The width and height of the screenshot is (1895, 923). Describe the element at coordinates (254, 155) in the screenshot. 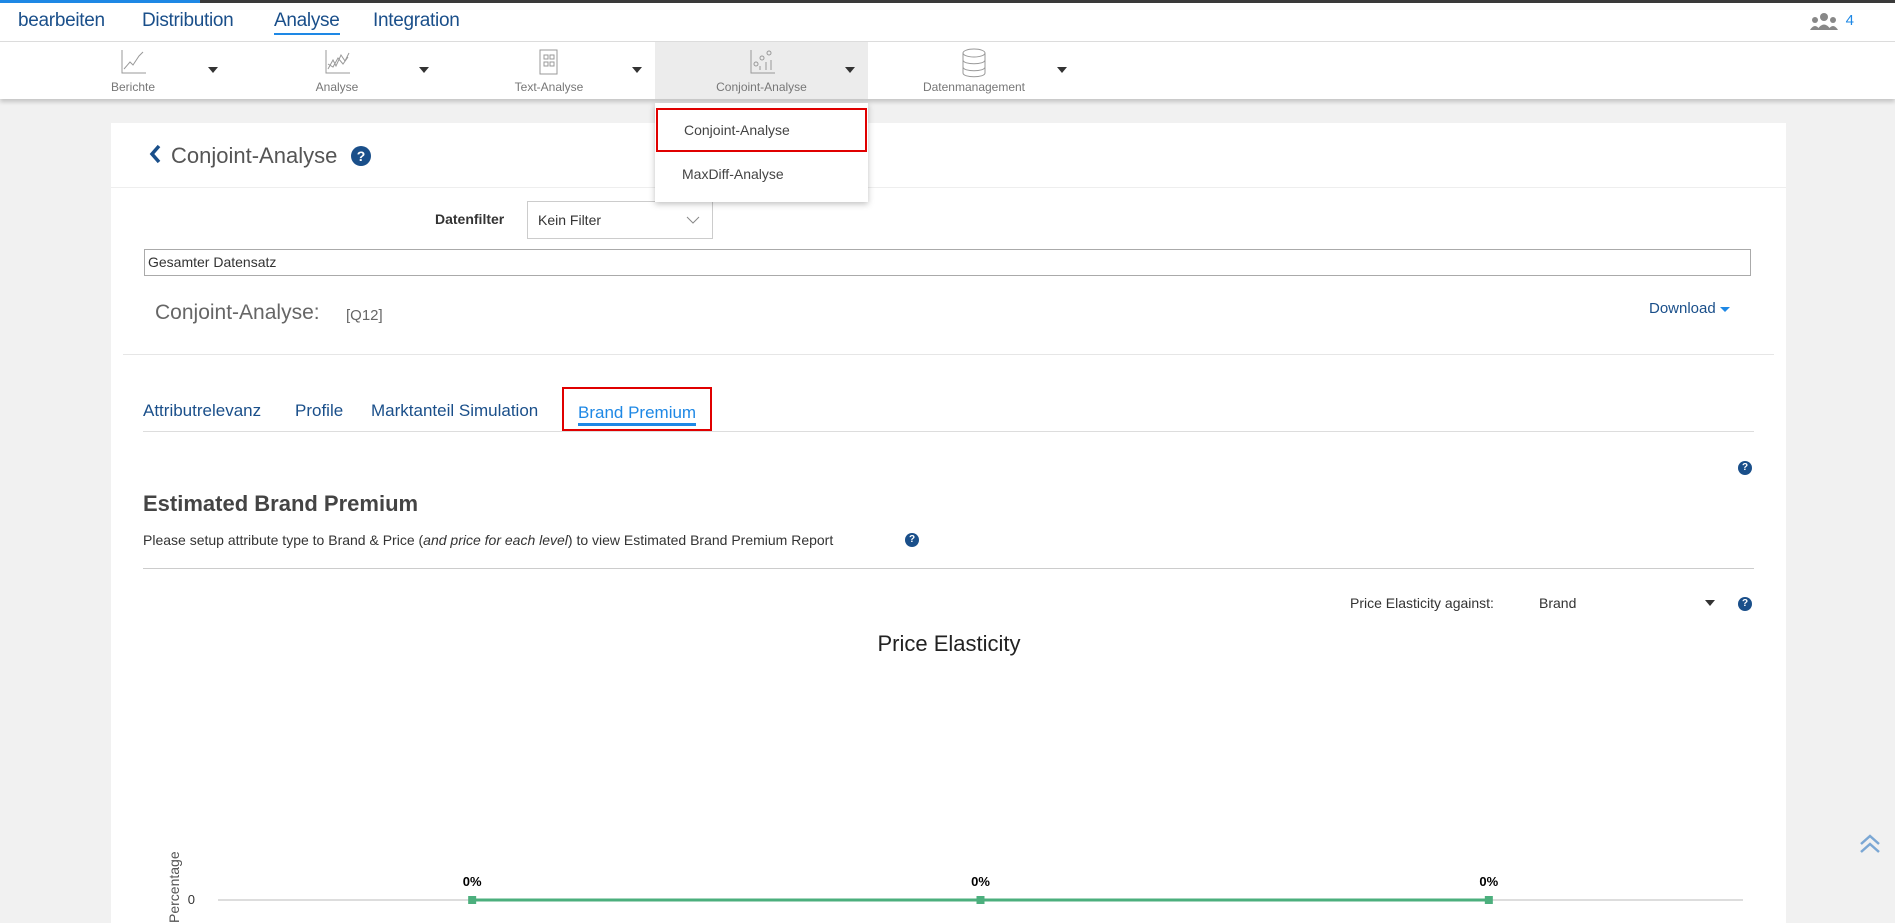

I see `page-title: Conjoint-Analyse` at that location.